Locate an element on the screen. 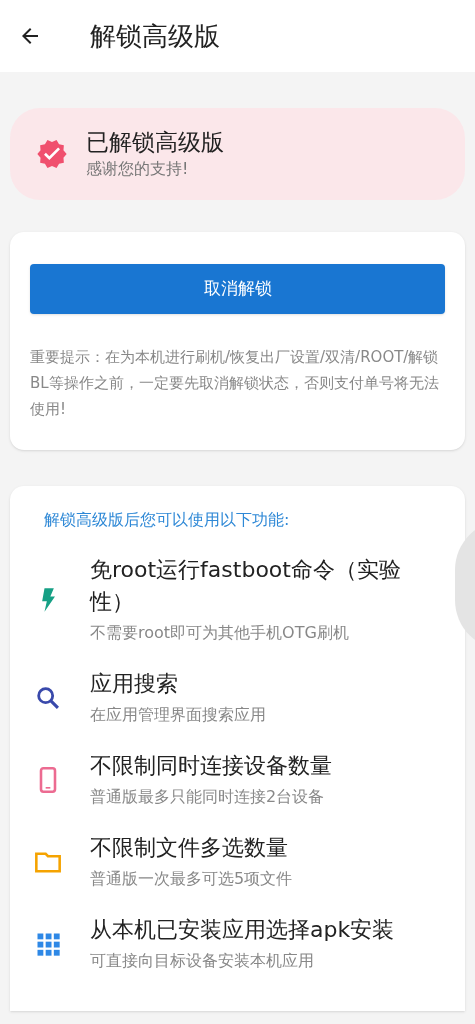 This screenshot has height=1024, width=475. status-title: 已解锁高级版 is located at coordinates (155, 142).